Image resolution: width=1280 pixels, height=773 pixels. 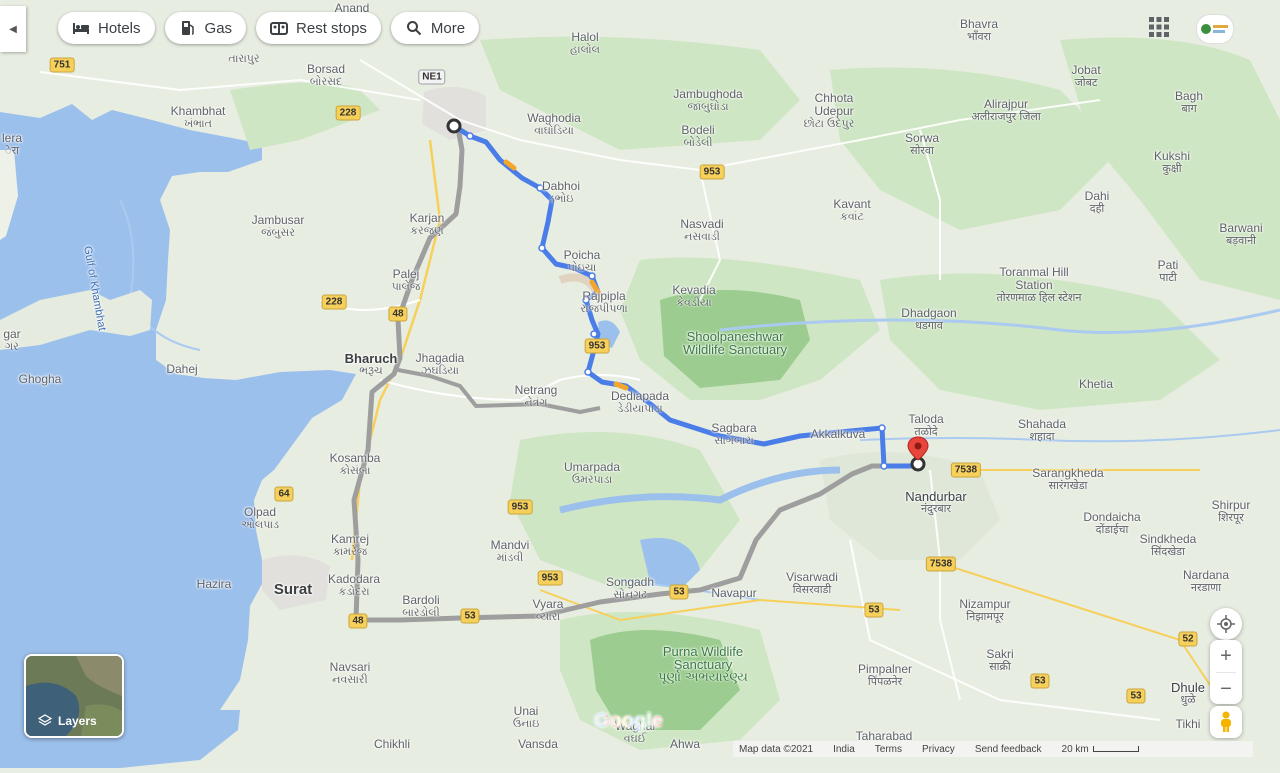 I want to click on hotels-label: Hotels, so click(x=119, y=28).